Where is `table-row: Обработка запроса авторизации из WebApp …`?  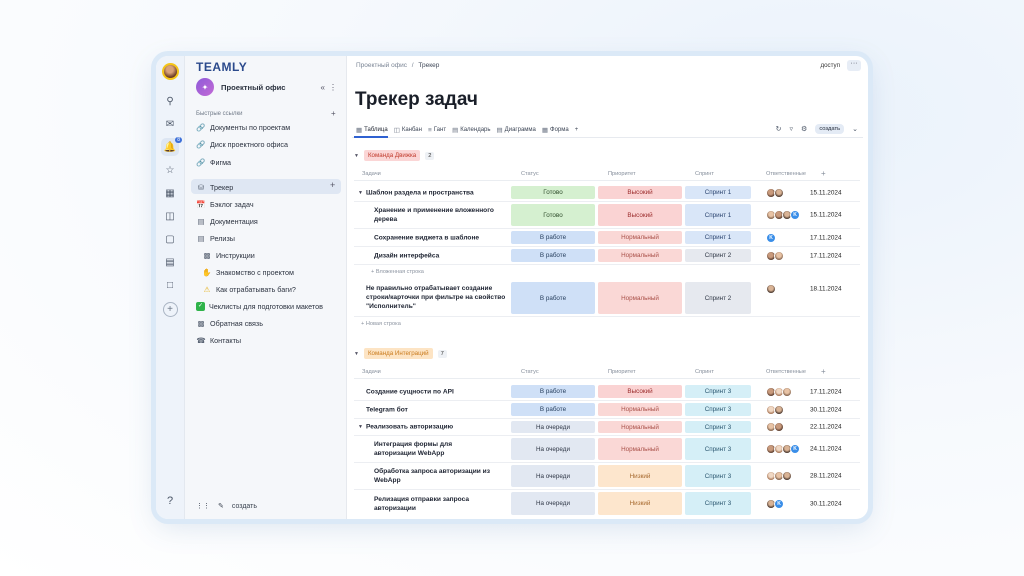
table-row: Обработка запроса авторизации из WebApp … is located at coordinates (607, 476).